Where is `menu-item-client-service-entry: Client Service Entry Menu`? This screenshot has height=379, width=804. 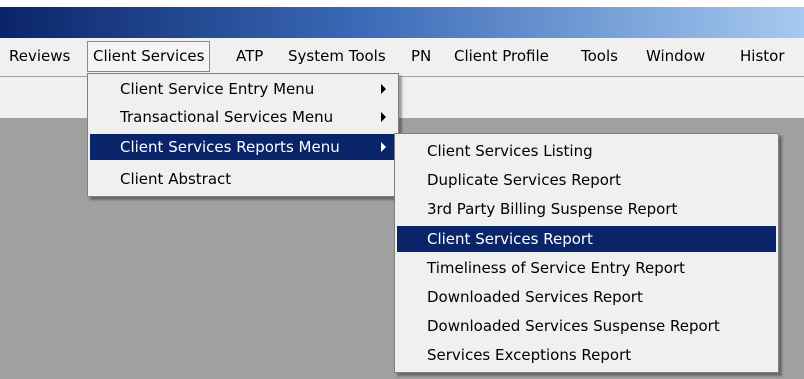
menu-item-client-service-entry: Client Service Entry Menu is located at coordinates (243, 89).